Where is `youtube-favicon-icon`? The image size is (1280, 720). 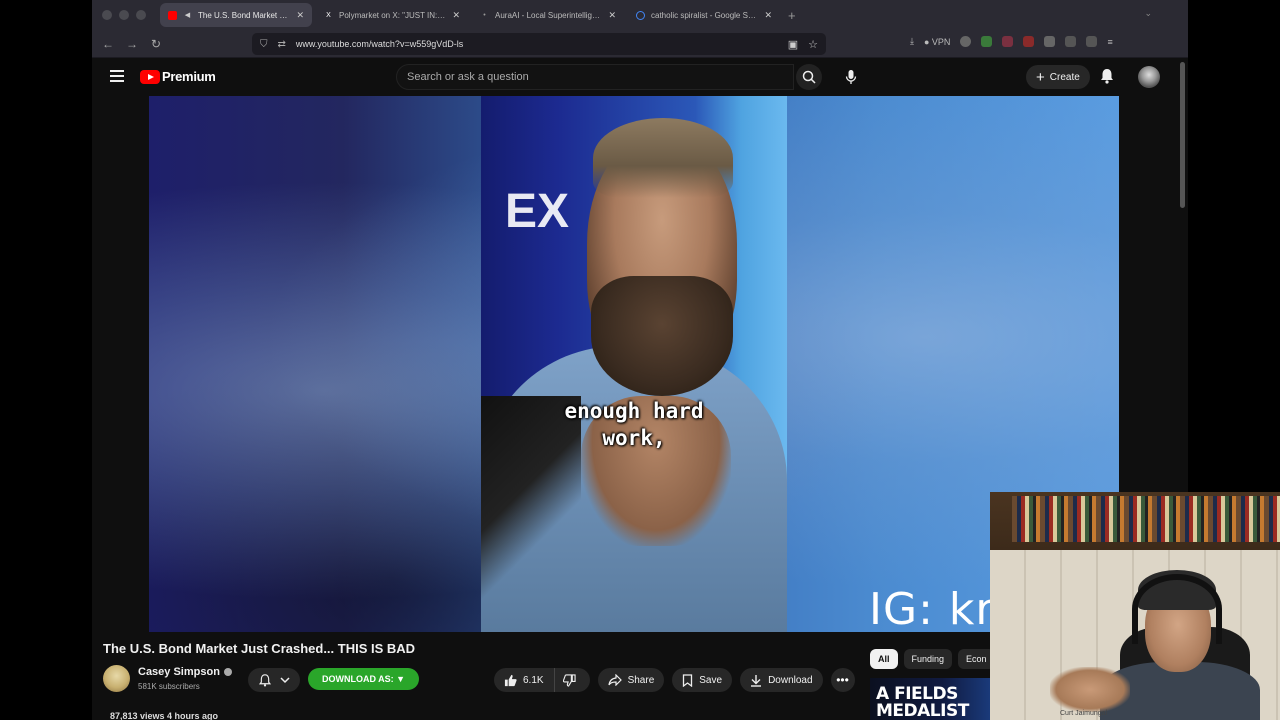
youtube-favicon-icon is located at coordinates (172, 15).